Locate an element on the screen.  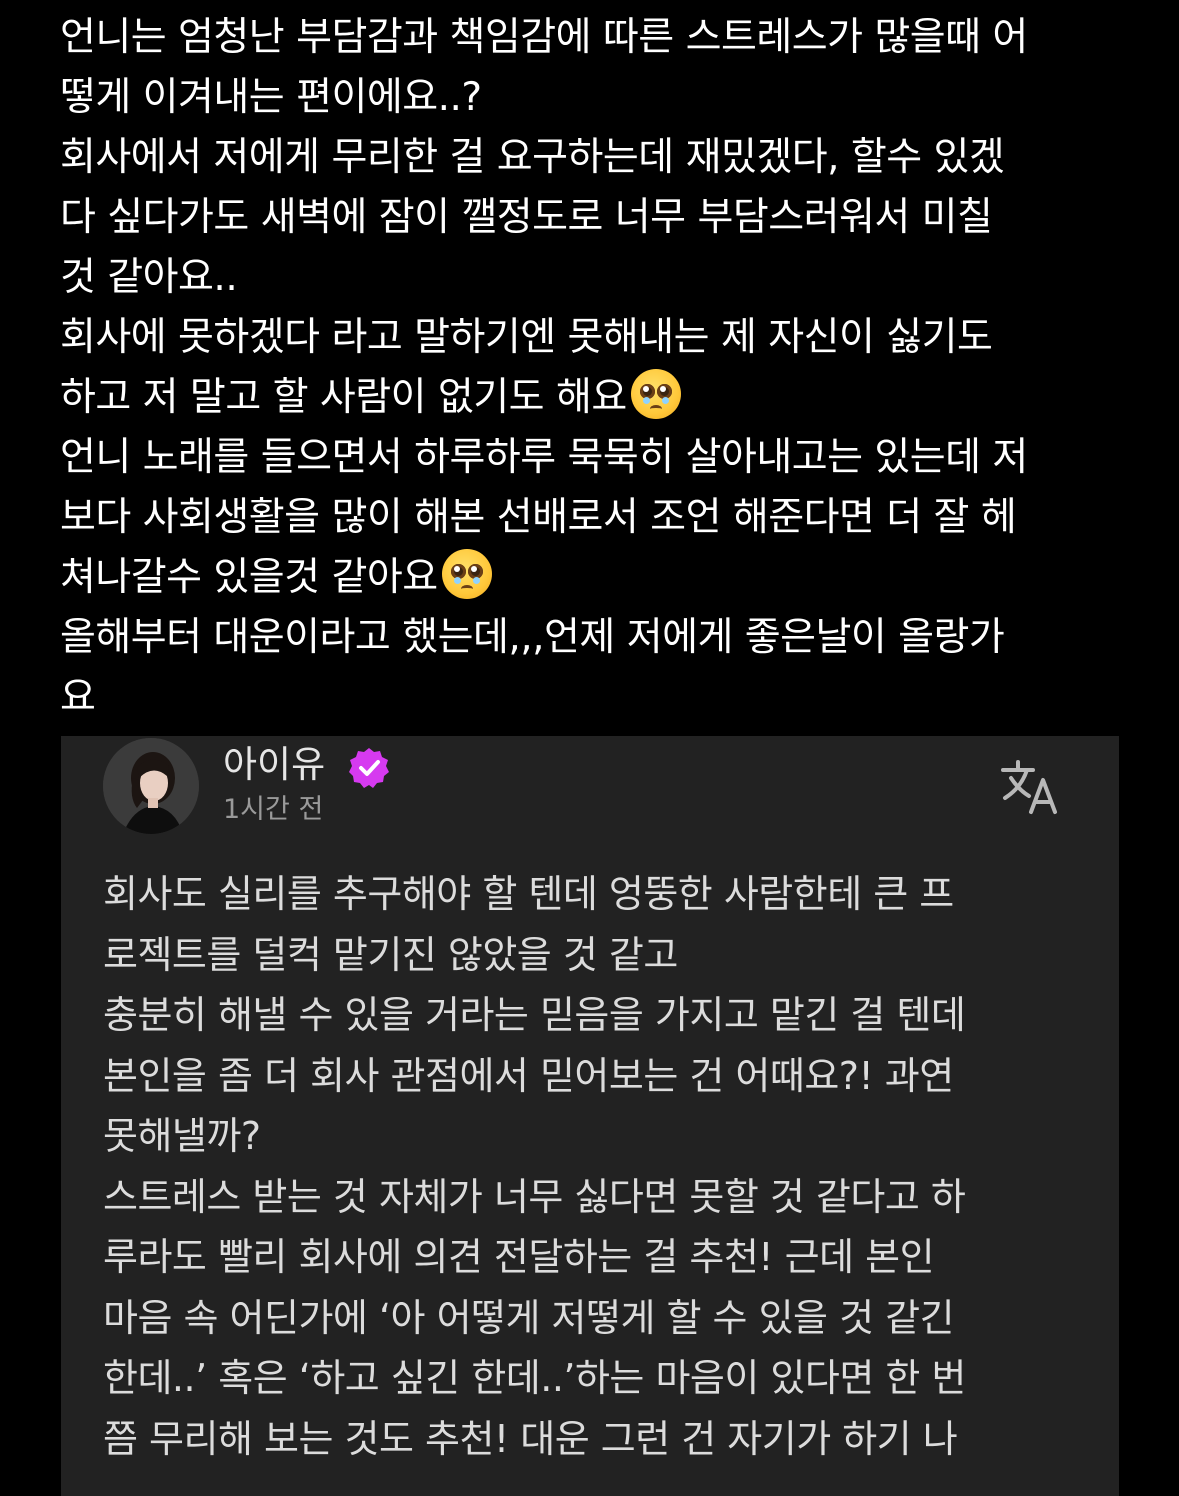
question-line: 떻게 이겨내는 편이에요..? is located at coordinates (271, 97).